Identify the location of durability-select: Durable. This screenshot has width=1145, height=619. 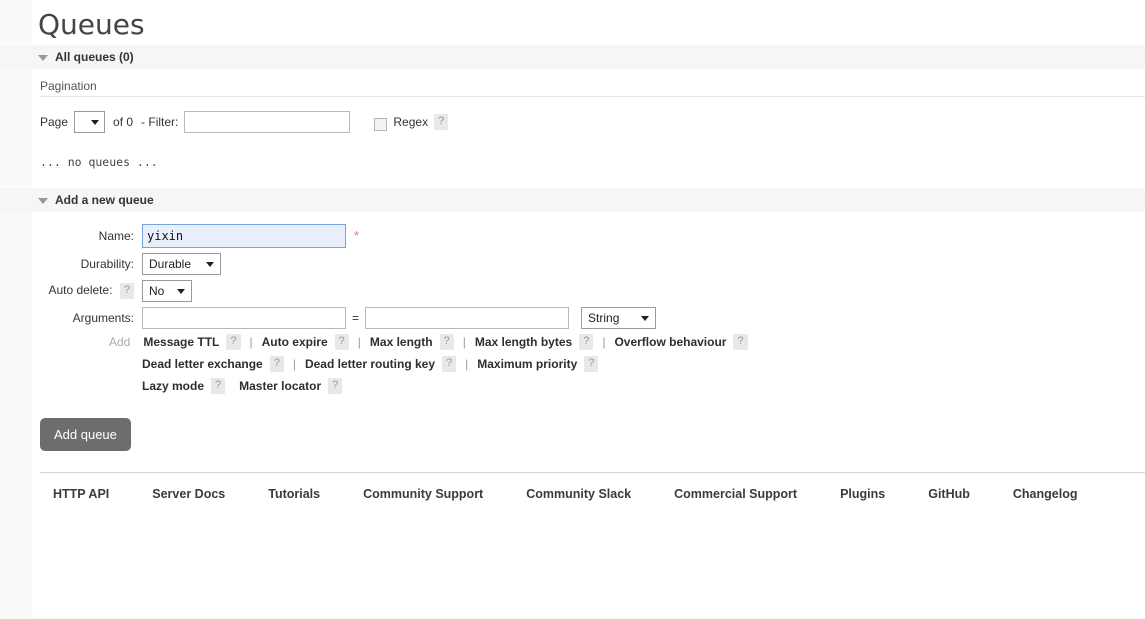
(181, 264).